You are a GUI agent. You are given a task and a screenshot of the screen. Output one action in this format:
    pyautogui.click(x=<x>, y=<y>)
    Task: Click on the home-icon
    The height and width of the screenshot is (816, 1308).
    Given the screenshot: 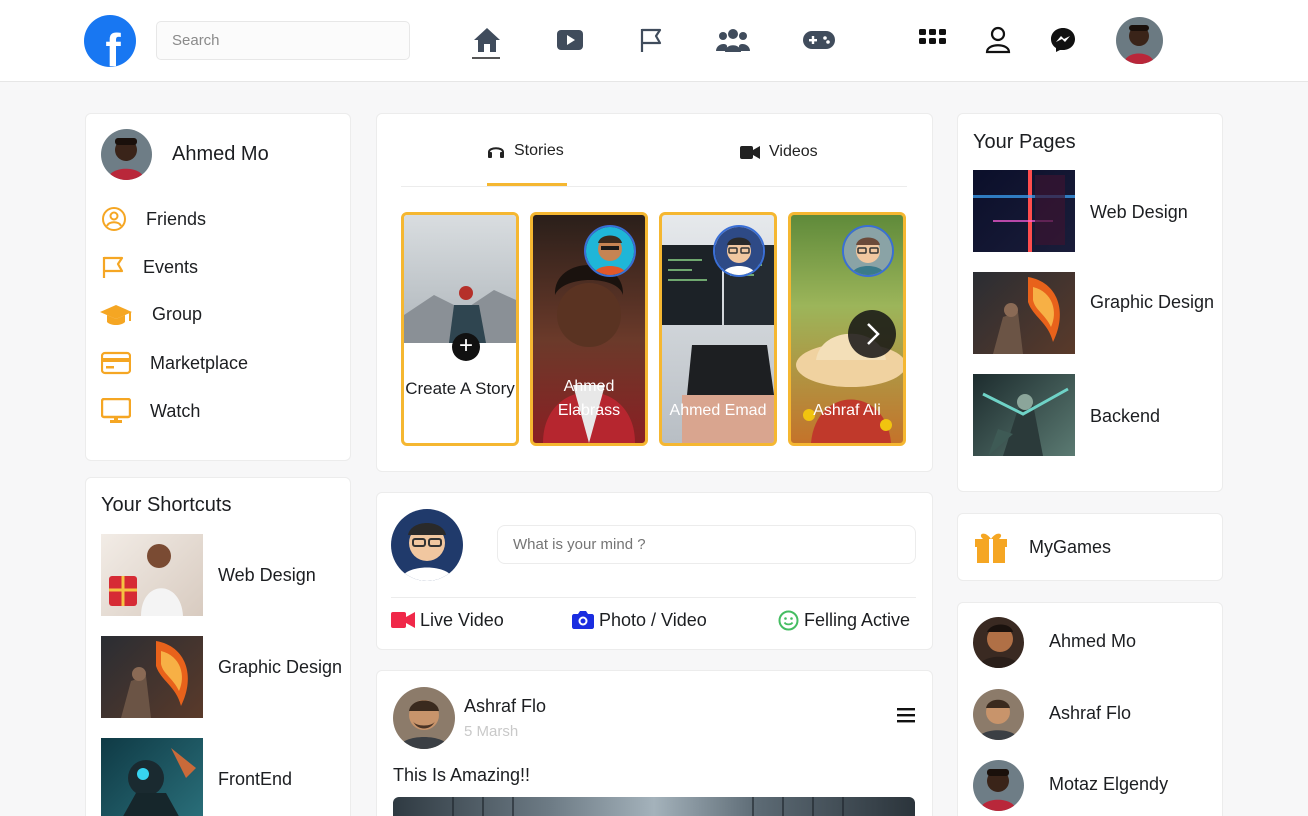 What is the action you would take?
    pyautogui.click(x=487, y=40)
    